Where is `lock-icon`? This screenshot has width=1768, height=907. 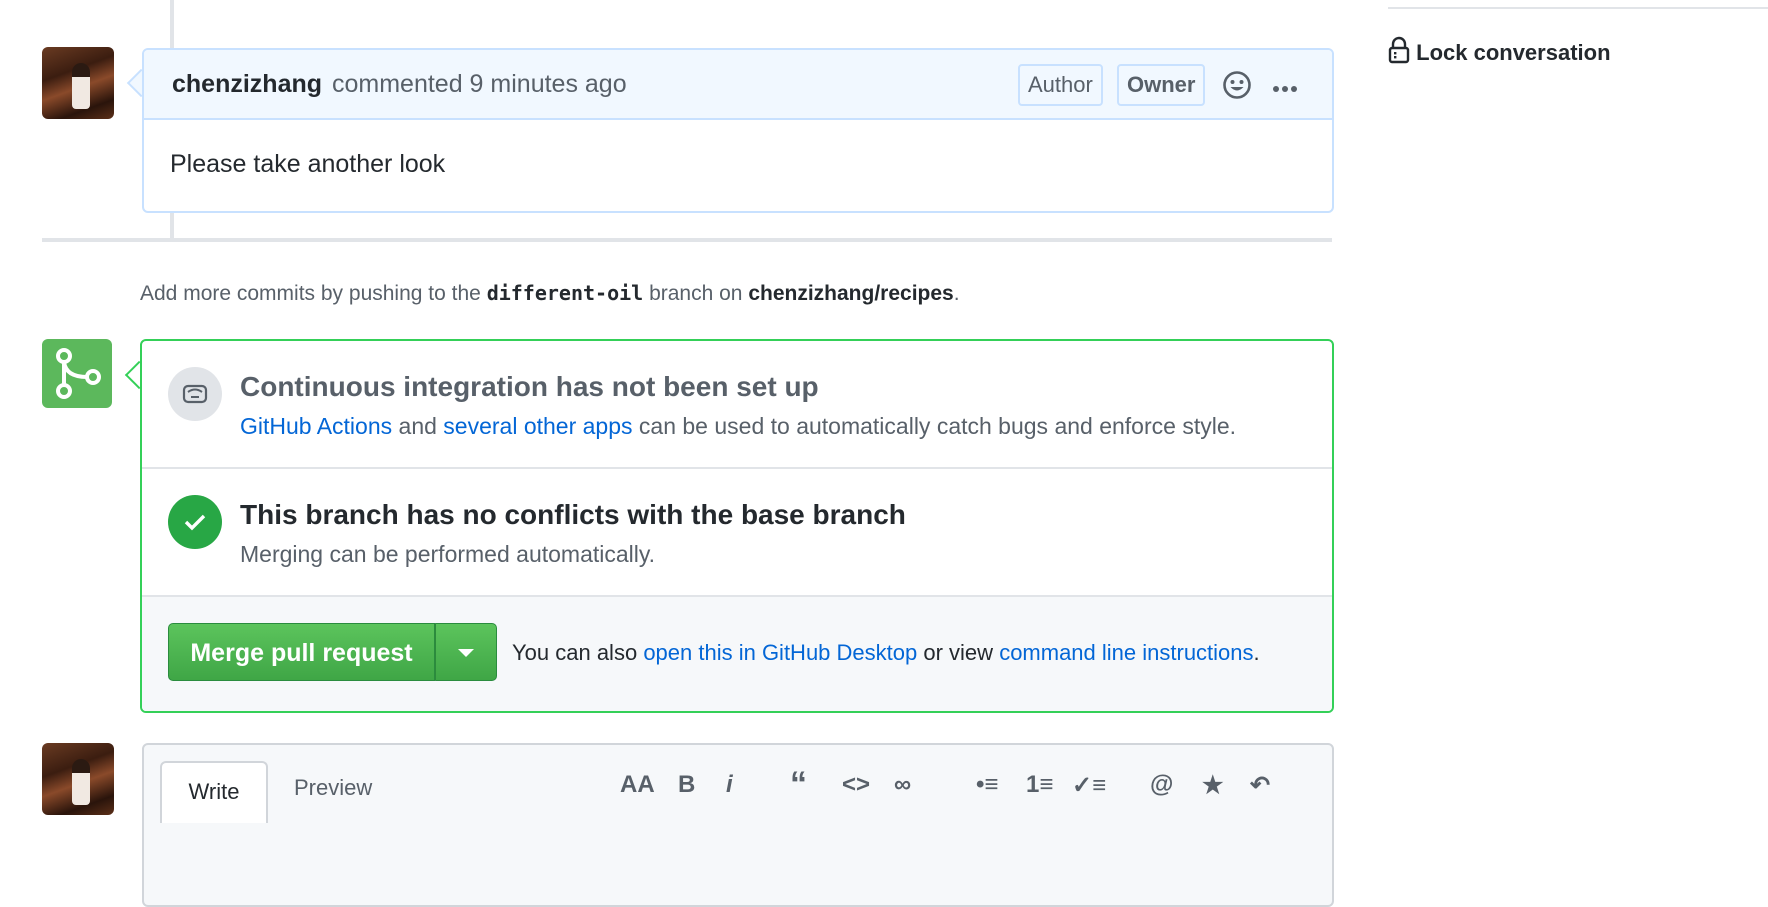
lock-icon is located at coordinates (1399, 53).